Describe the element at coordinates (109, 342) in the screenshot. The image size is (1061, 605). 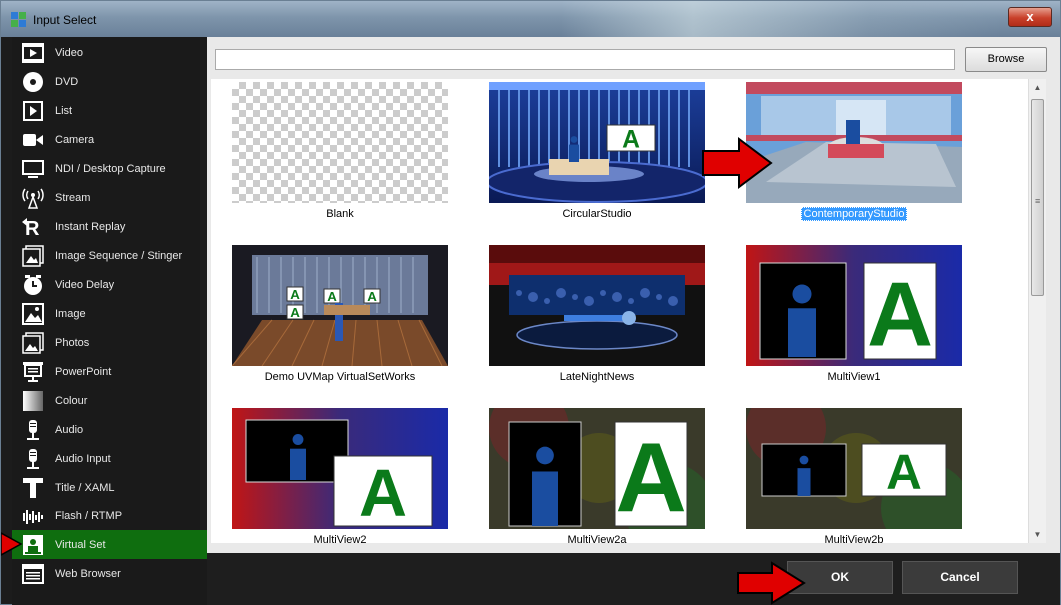
I see `sidebar-item-photos: Photos` at that location.